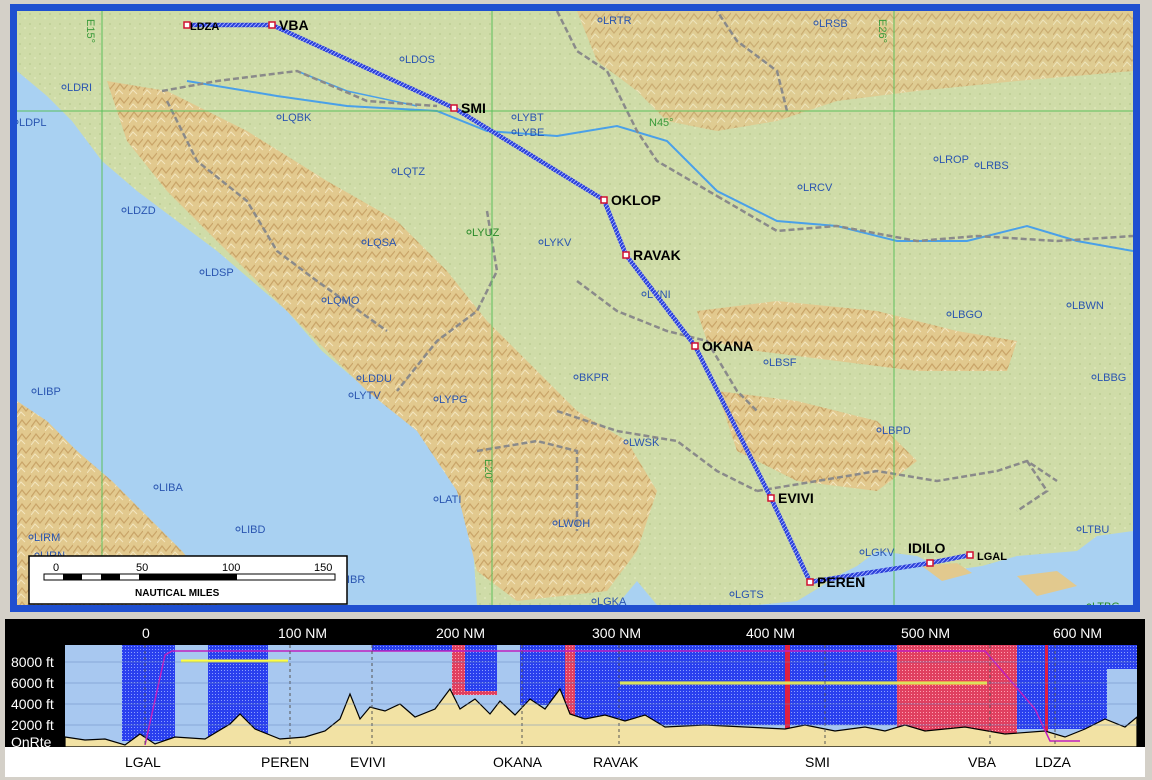 Image resolution: width=1152 pixels, height=780 pixels. What do you see at coordinates (285, 762) in the screenshot?
I see `profile-waypoint-label: PEREN` at bounding box center [285, 762].